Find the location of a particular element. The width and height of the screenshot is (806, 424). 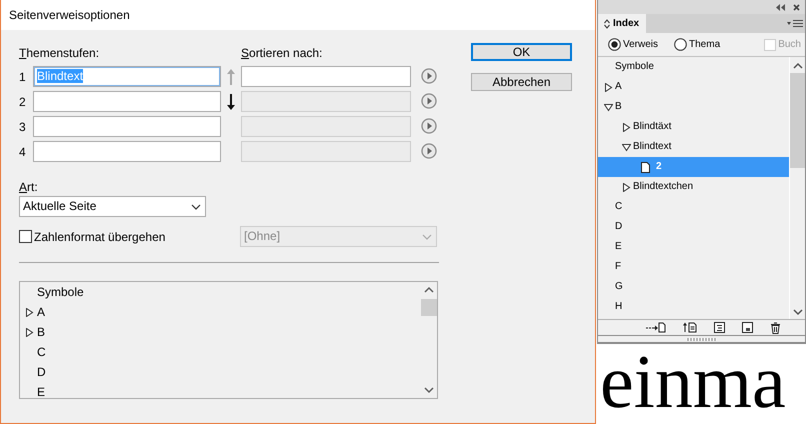

index-entry: B is located at coordinates (618, 107).